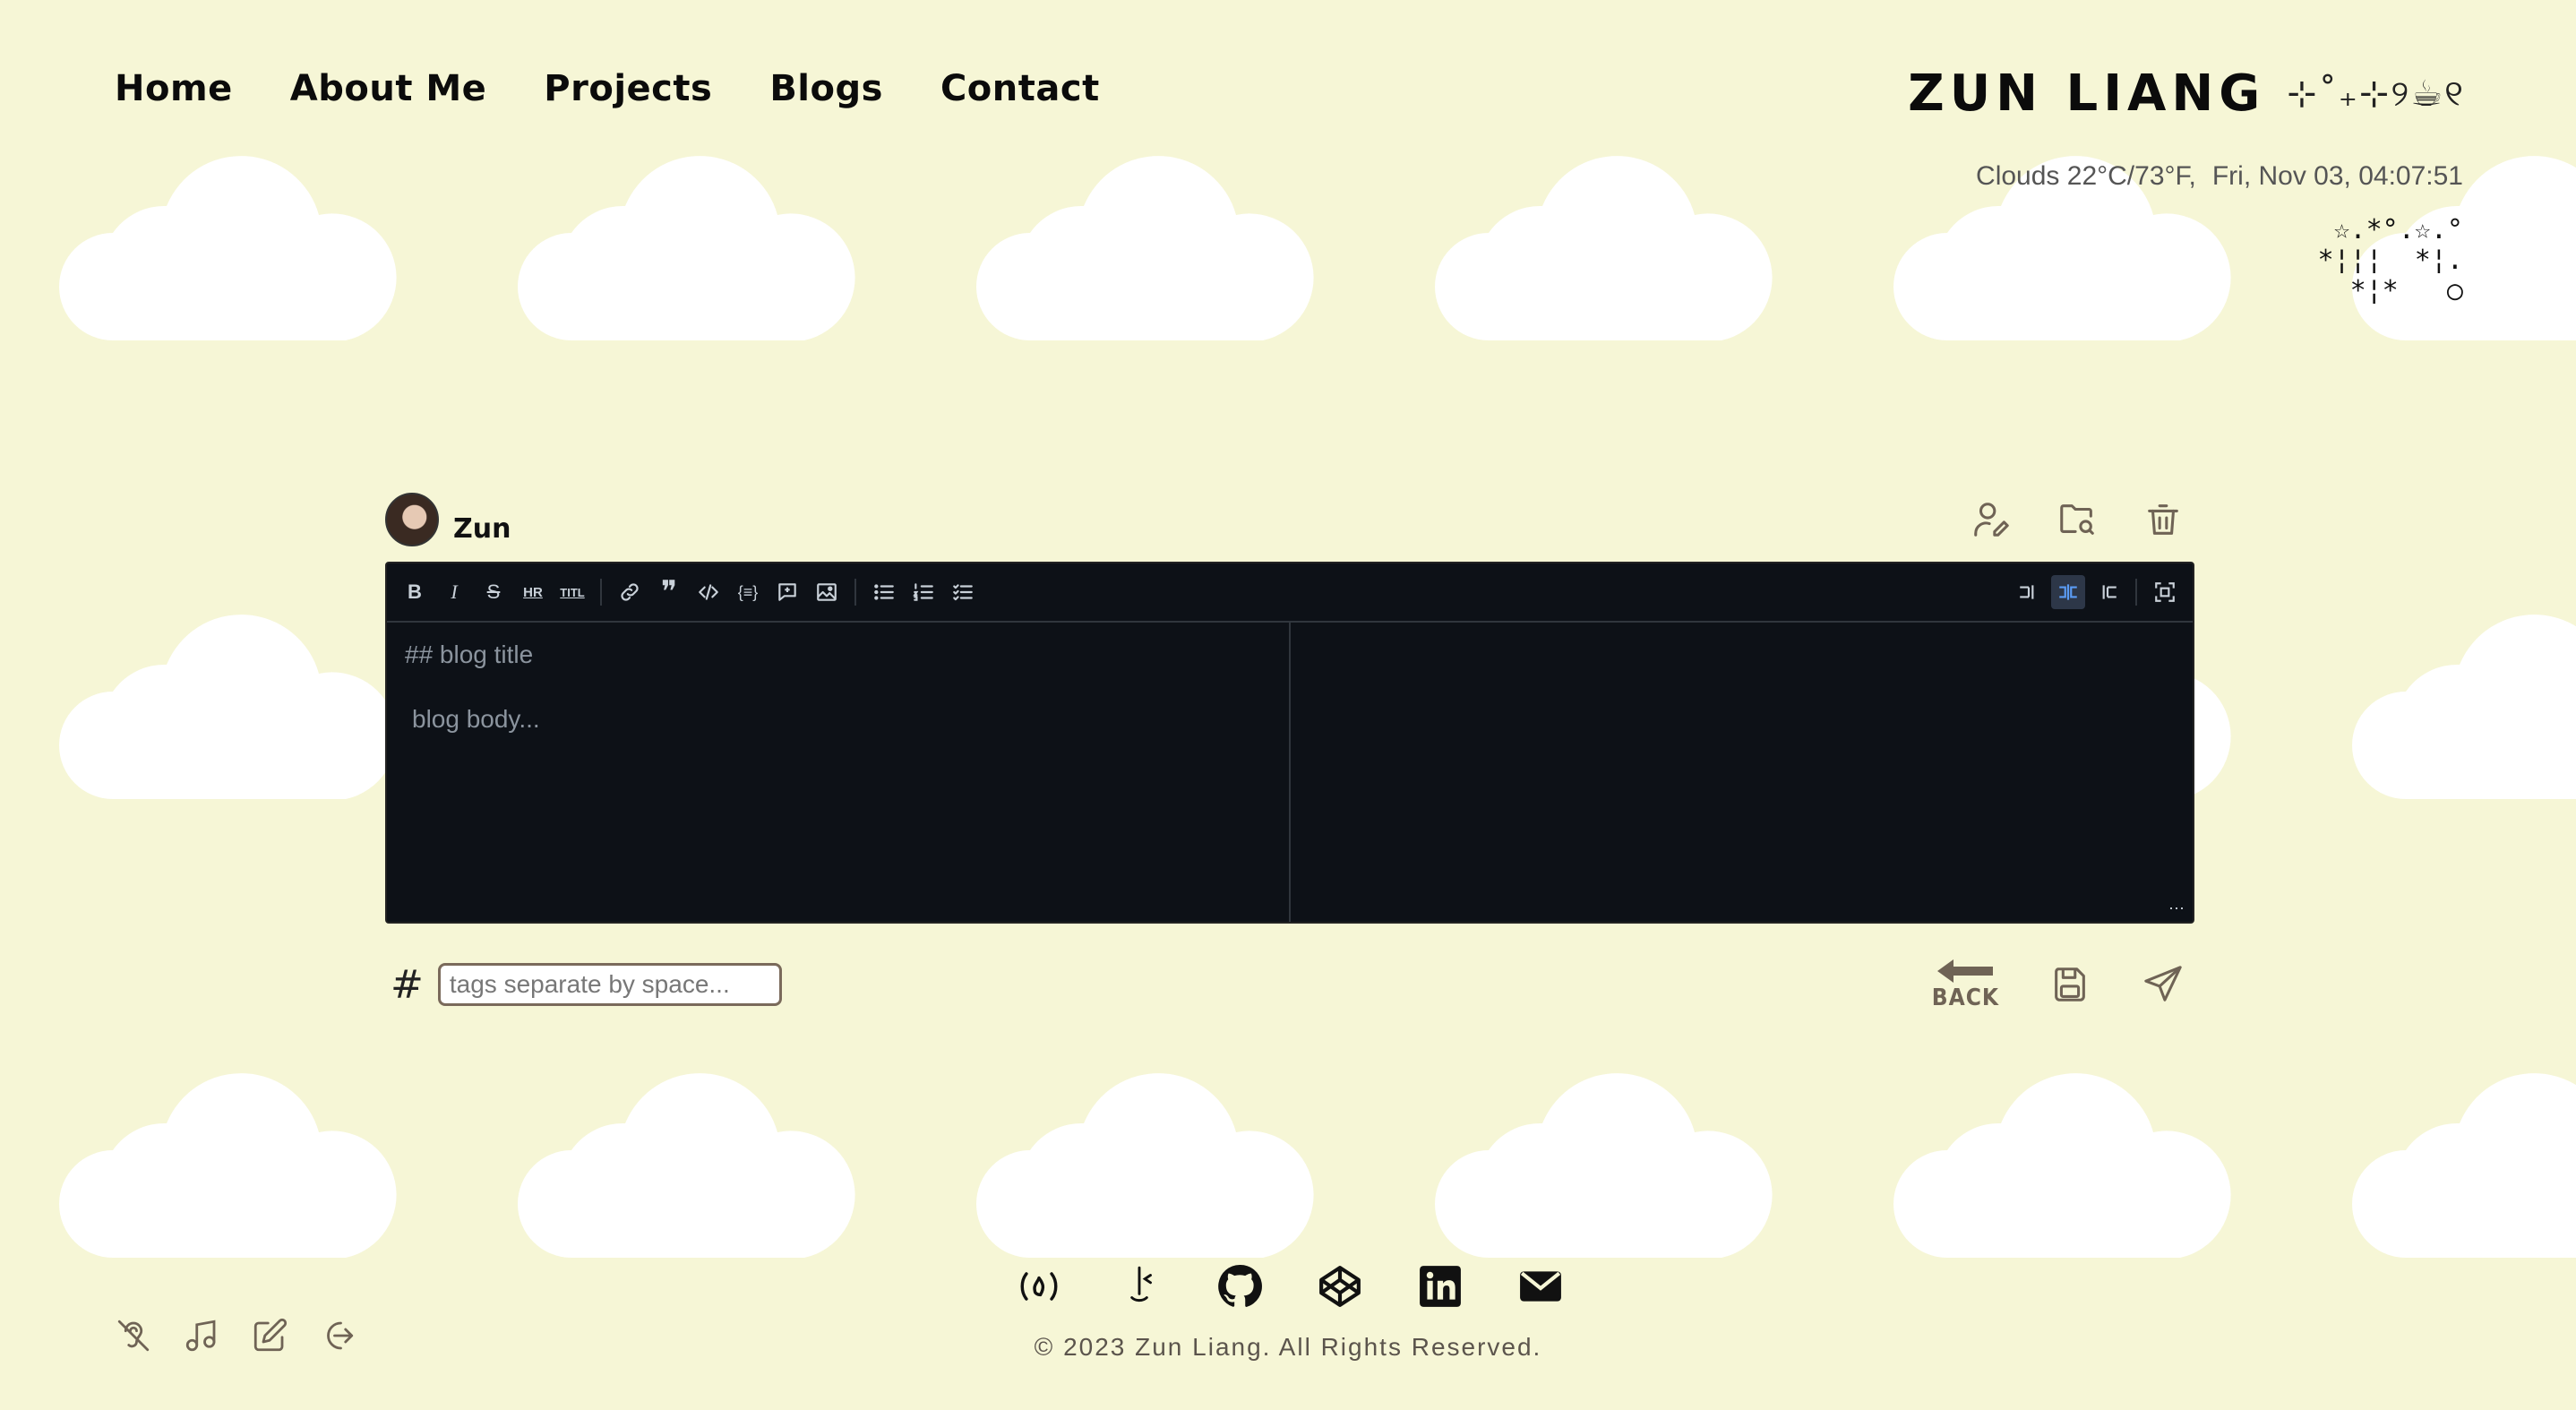  I want to click on weather-widget: Clouds 22°C/73°F, Fri, Nov 03, 04:07:51, so click(2219, 176).